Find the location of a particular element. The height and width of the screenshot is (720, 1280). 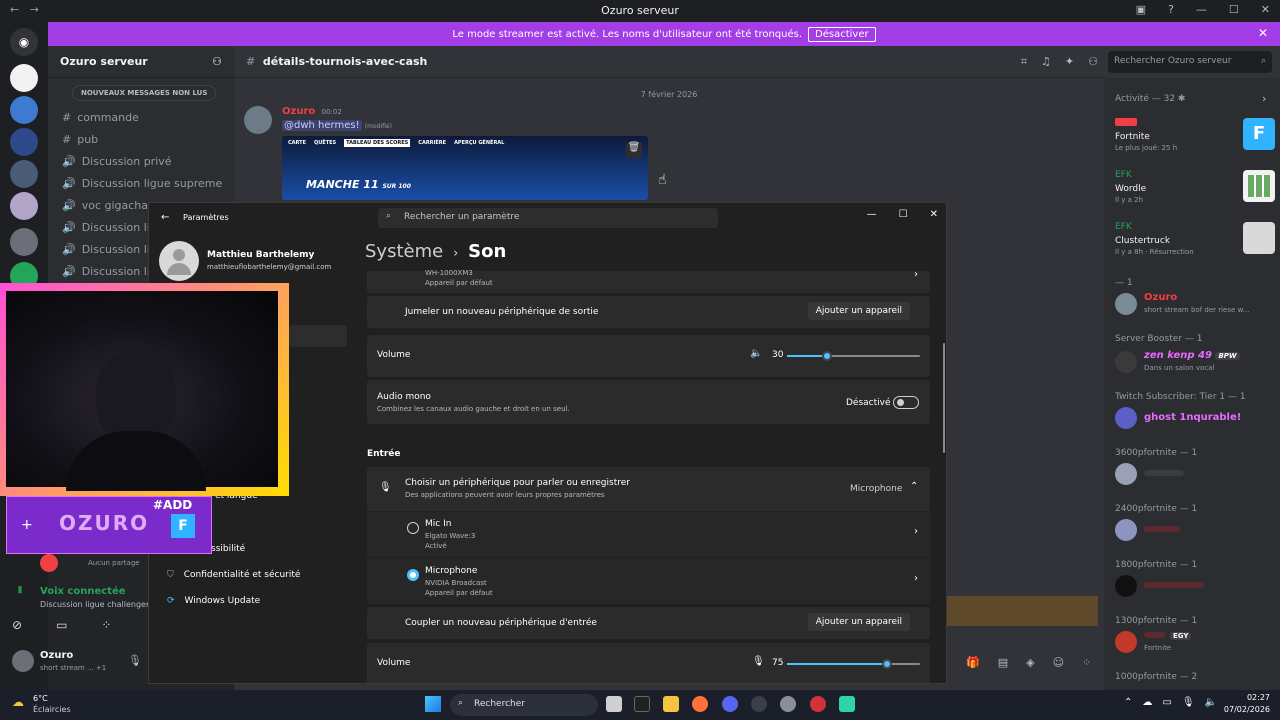

pin-icon: ✦ is located at coordinates (1069, 62).